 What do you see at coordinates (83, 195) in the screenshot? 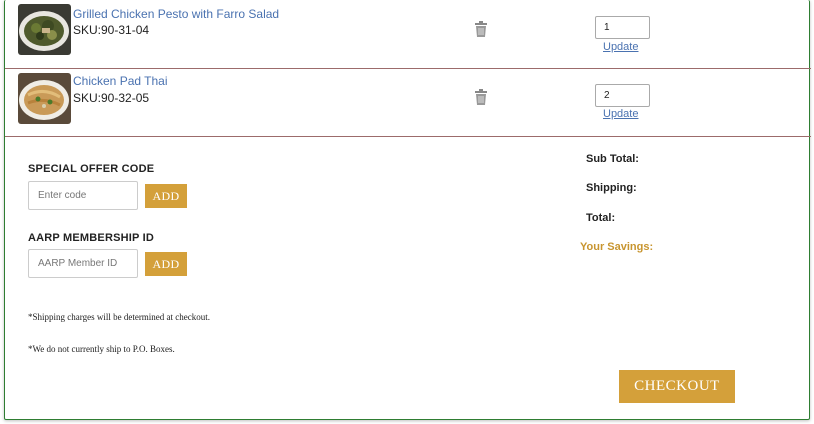
I see `offer-code-input` at bounding box center [83, 195].